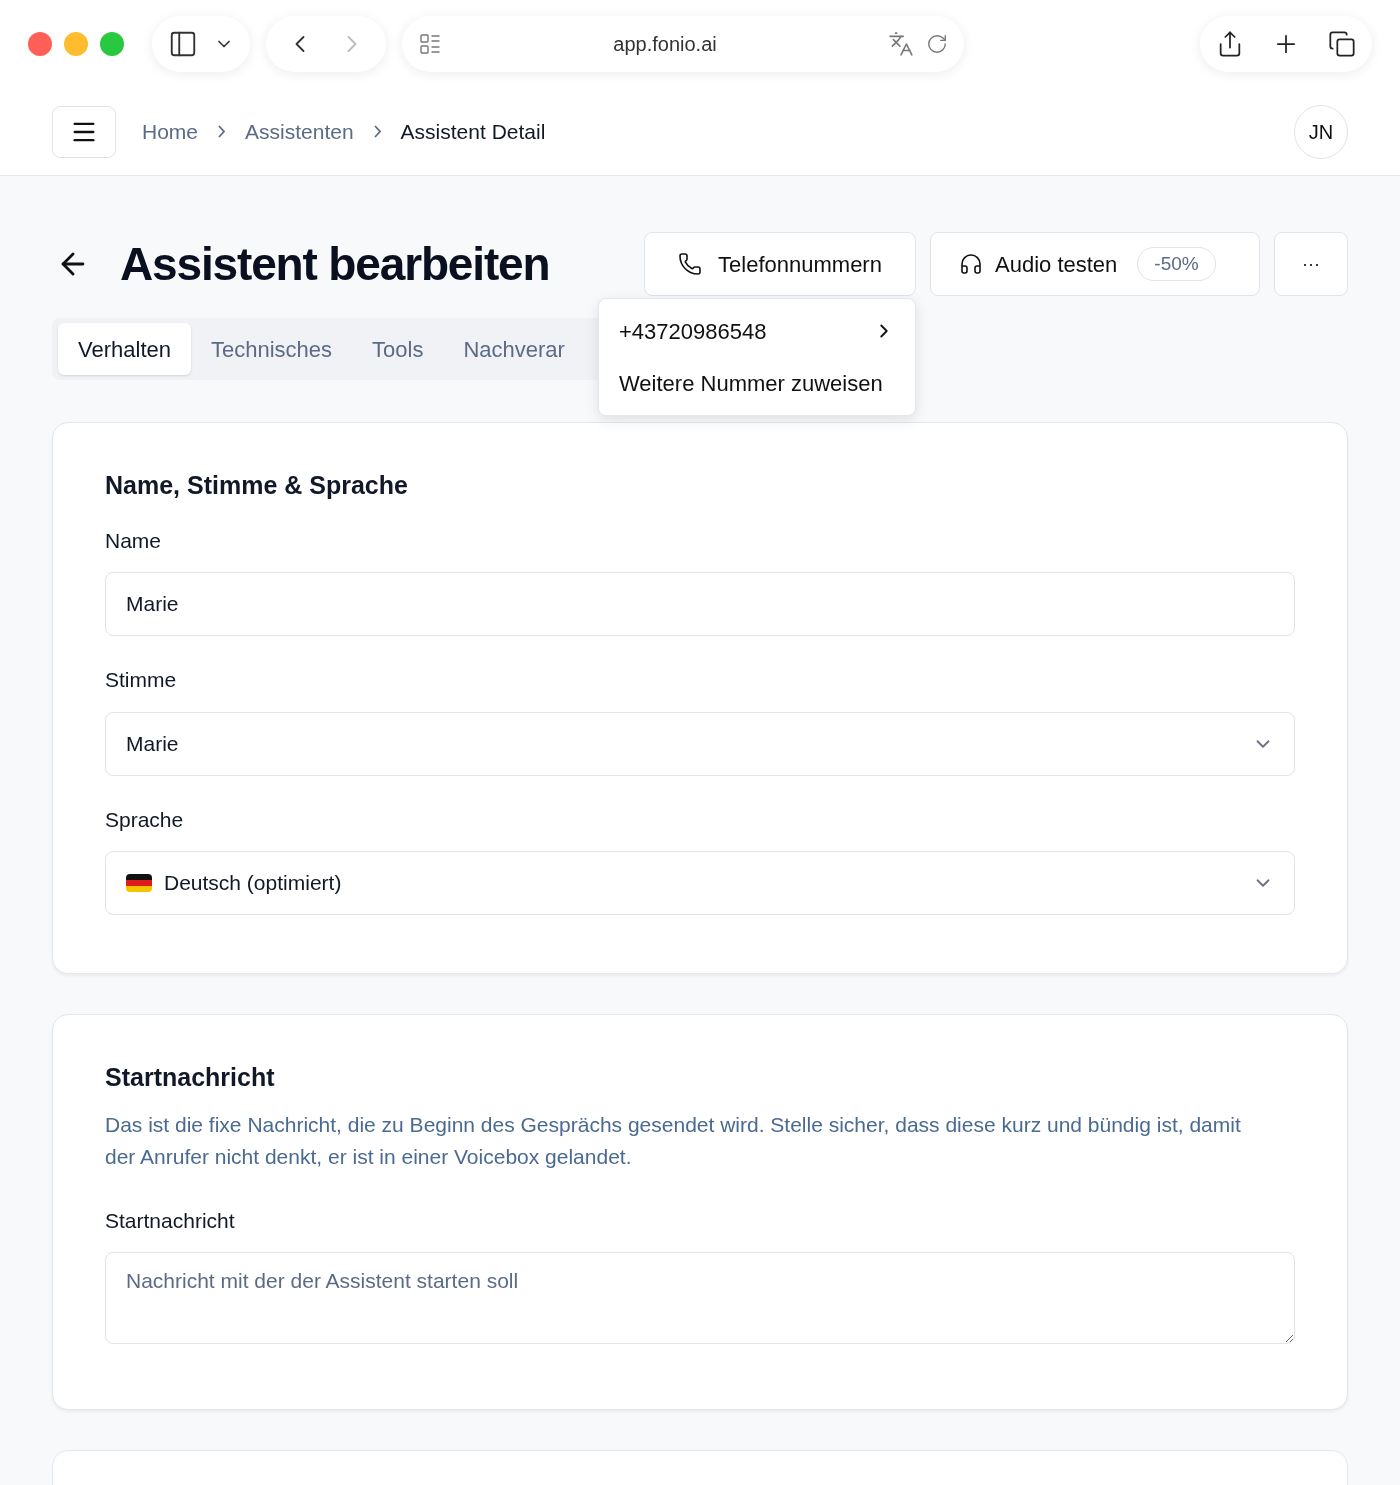 The width and height of the screenshot is (1400, 1485). What do you see at coordinates (690, 264) in the screenshot?
I see `phone-icon` at bounding box center [690, 264].